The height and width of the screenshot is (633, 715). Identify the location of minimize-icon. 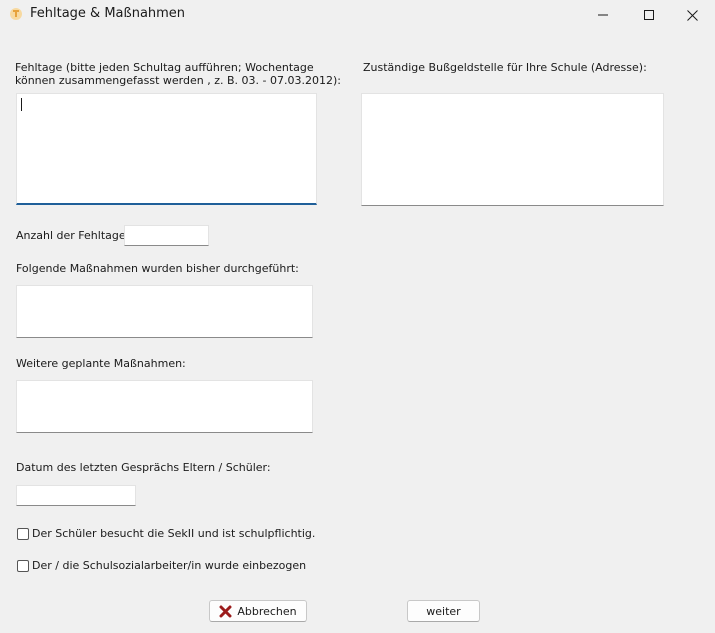
(603, 15).